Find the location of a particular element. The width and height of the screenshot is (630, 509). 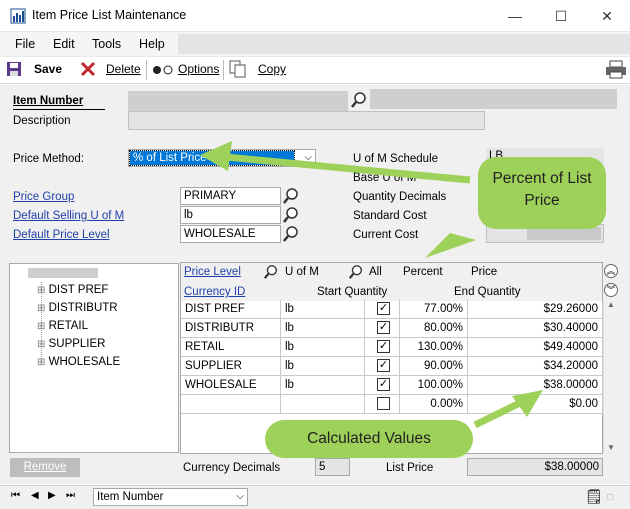

list-price-field: $38.00000 is located at coordinates (535, 467).